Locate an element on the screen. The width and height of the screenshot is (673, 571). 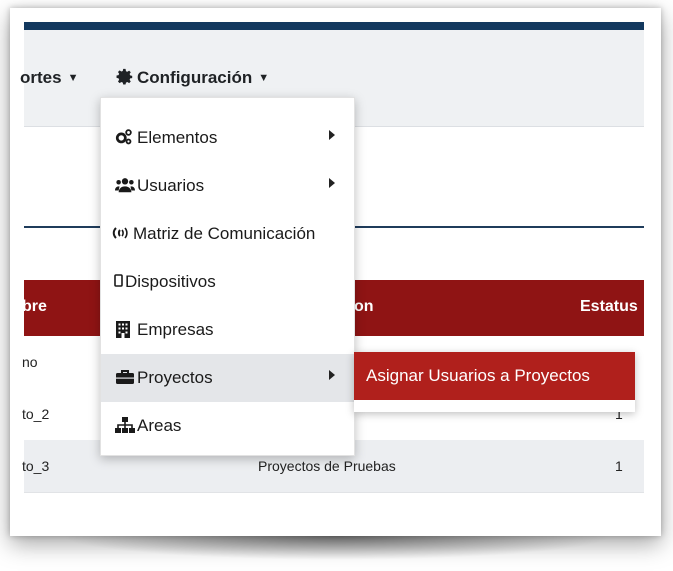
sitemap-icon is located at coordinates (125, 425).